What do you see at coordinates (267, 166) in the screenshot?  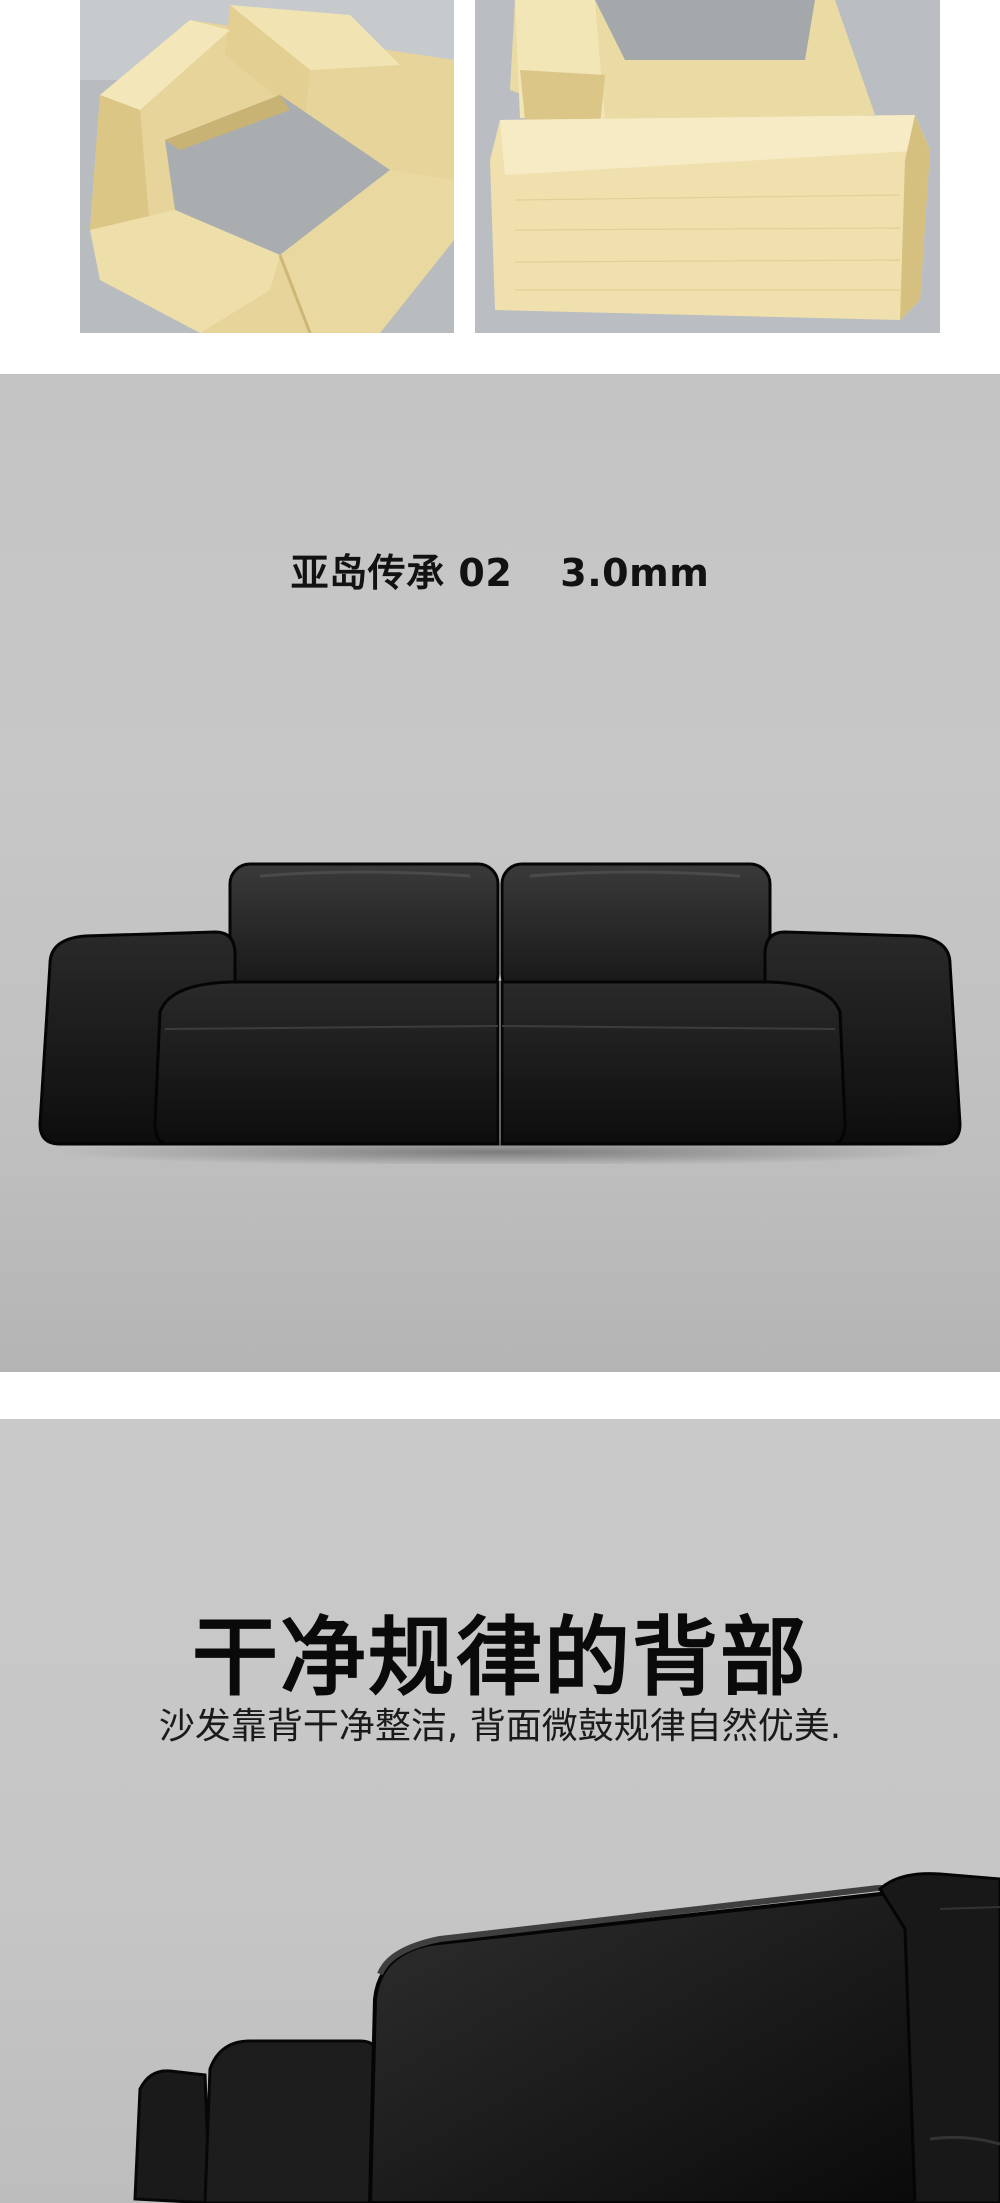 I see `wood-frame-photo-left` at bounding box center [267, 166].